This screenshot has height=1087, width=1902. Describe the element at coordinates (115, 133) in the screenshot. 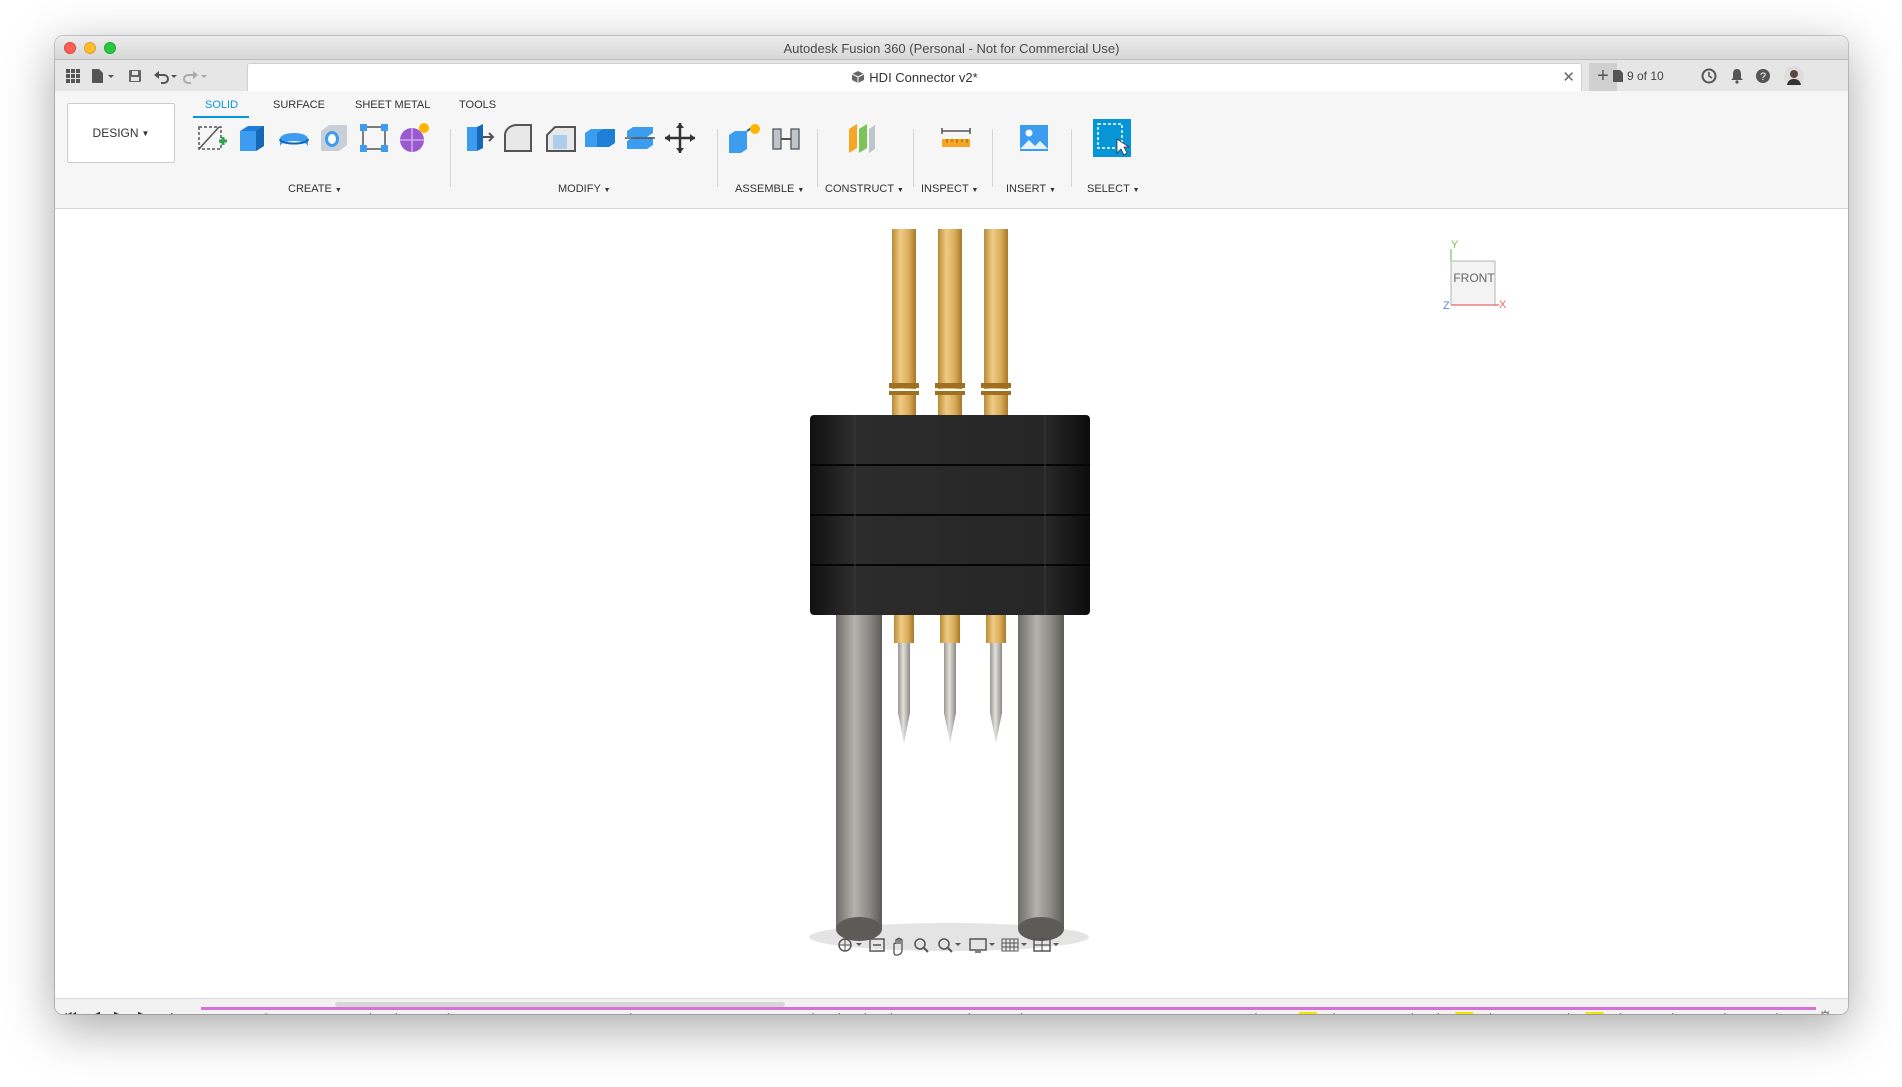

I see `workspace-label: DESIGN` at that location.